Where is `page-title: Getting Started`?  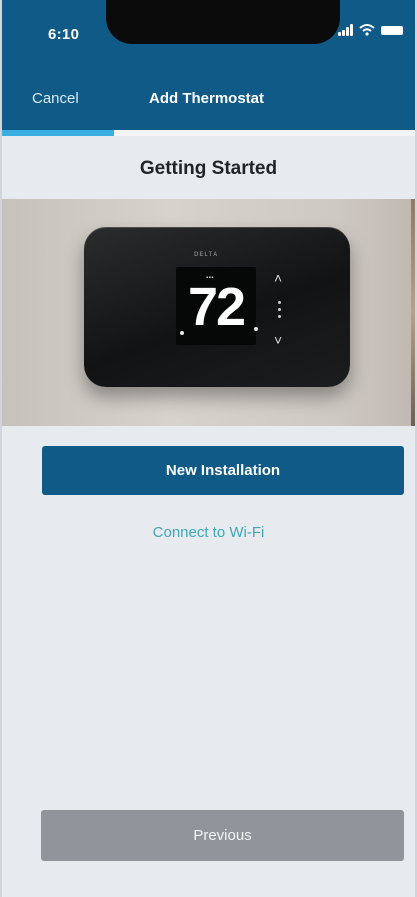
page-title: Getting Started is located at coordinates (208, 168).